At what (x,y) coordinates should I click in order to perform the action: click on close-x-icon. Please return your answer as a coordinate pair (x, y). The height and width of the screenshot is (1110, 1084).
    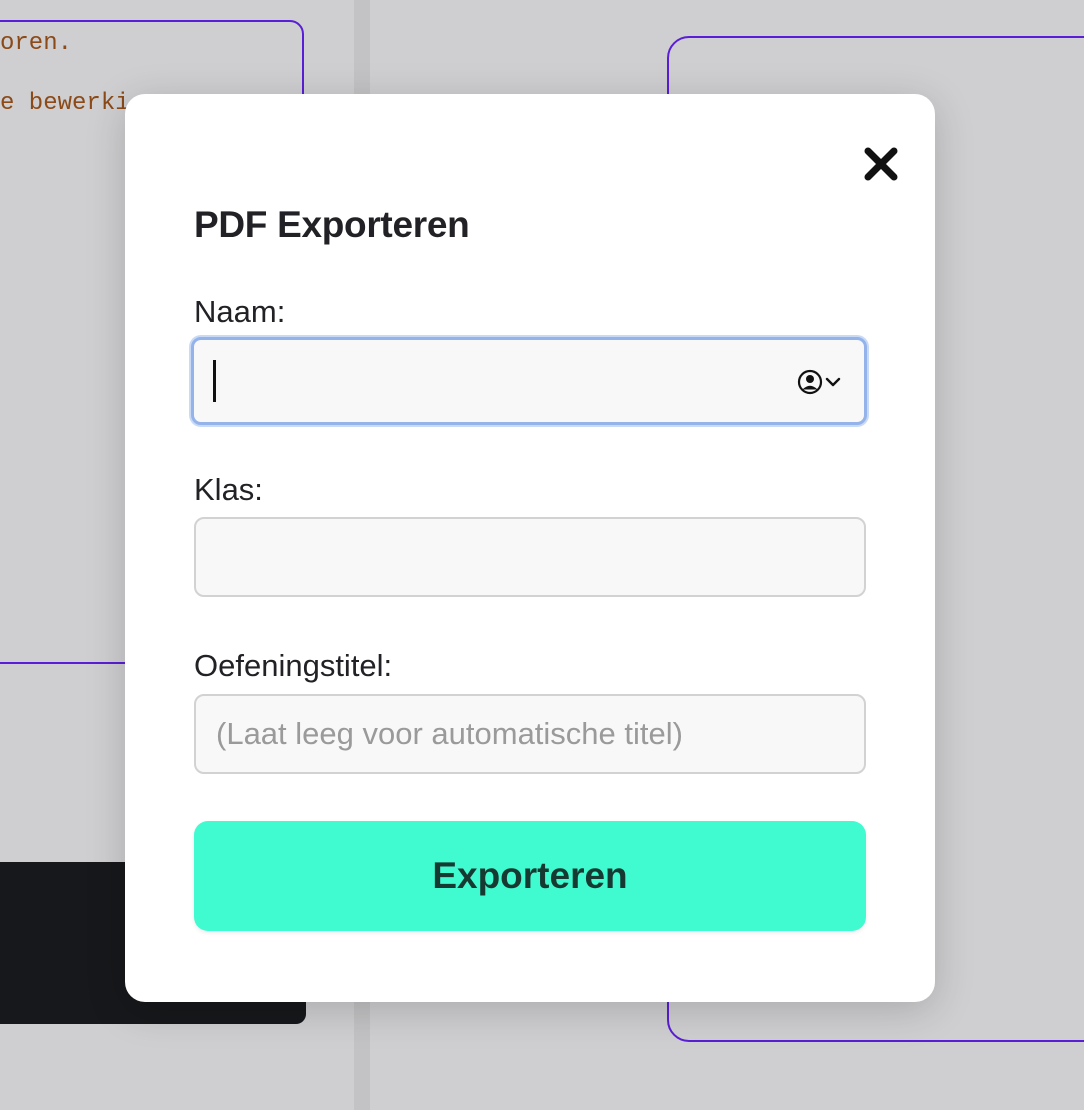
    Looking at the image, I should click on (881, 164).